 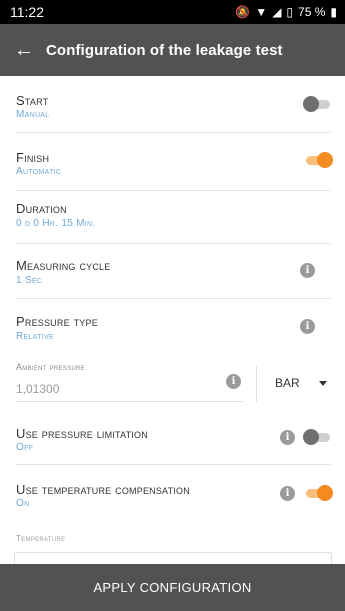 What do you see at coordinates (173, 326) in the screenshot?
I see `setting-pressure-type: Pressure type Relative i` at bounding box center [173, 326].